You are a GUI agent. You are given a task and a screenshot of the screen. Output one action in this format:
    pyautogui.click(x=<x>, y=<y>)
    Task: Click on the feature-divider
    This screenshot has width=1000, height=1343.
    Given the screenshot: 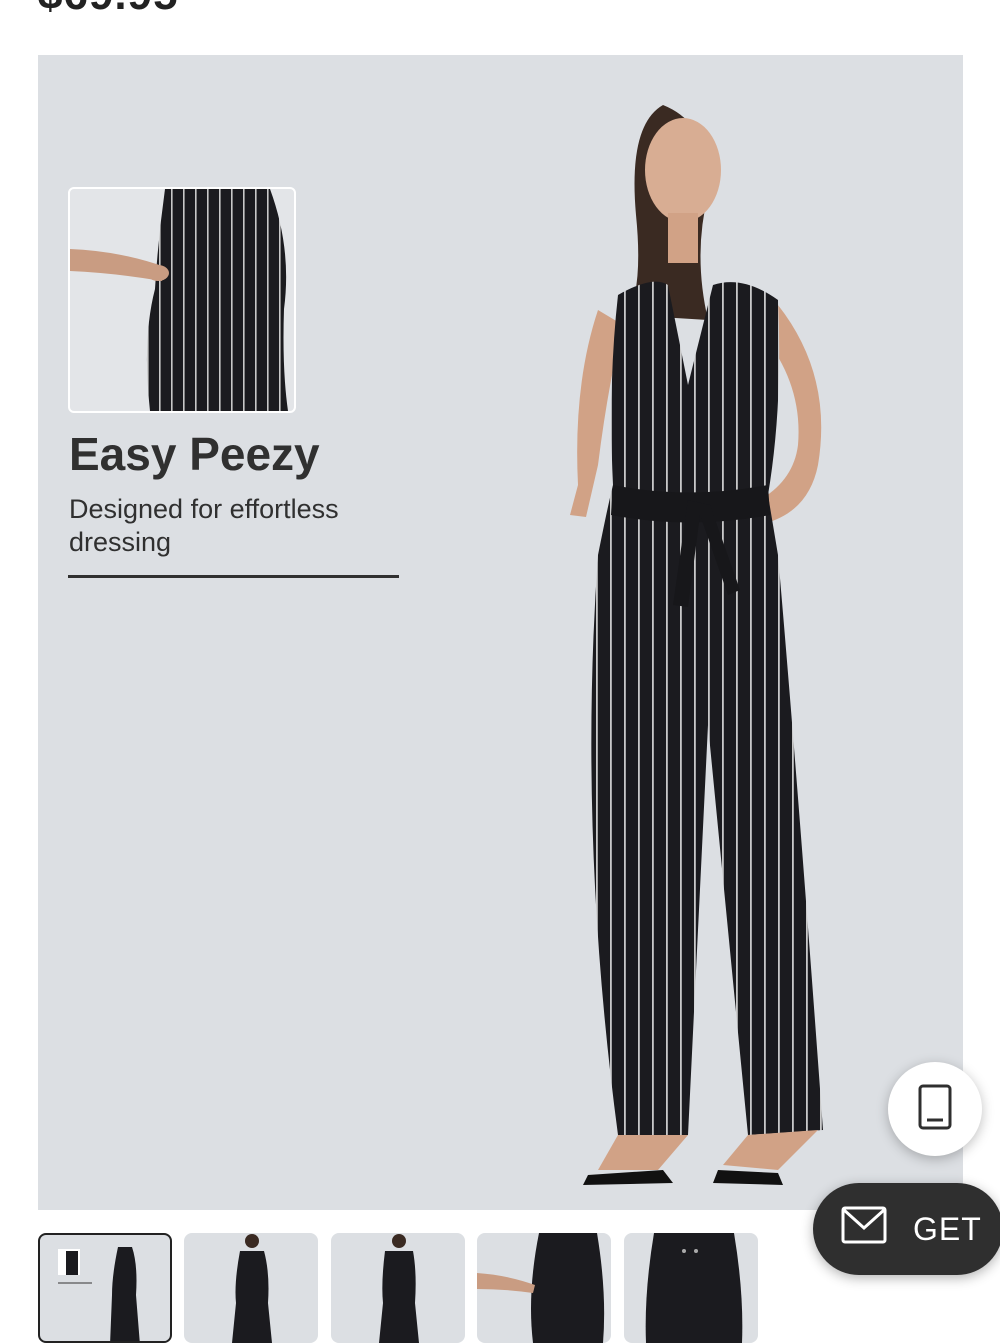 What is the action you would take?
    pyautogui.click(x=233, y=576)
    